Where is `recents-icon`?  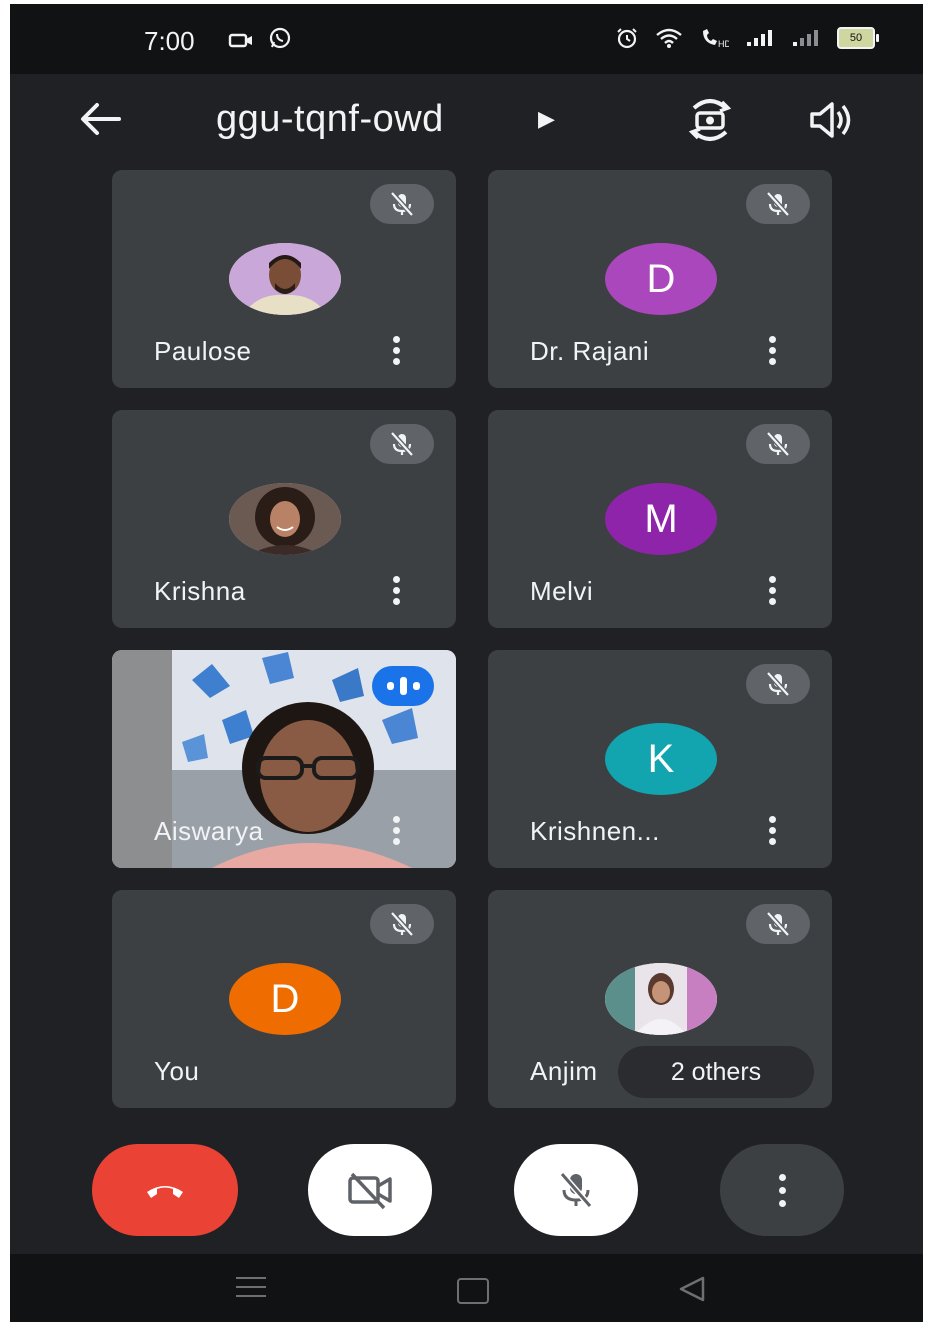 recents-icon is located at coordinates (251, 1287).